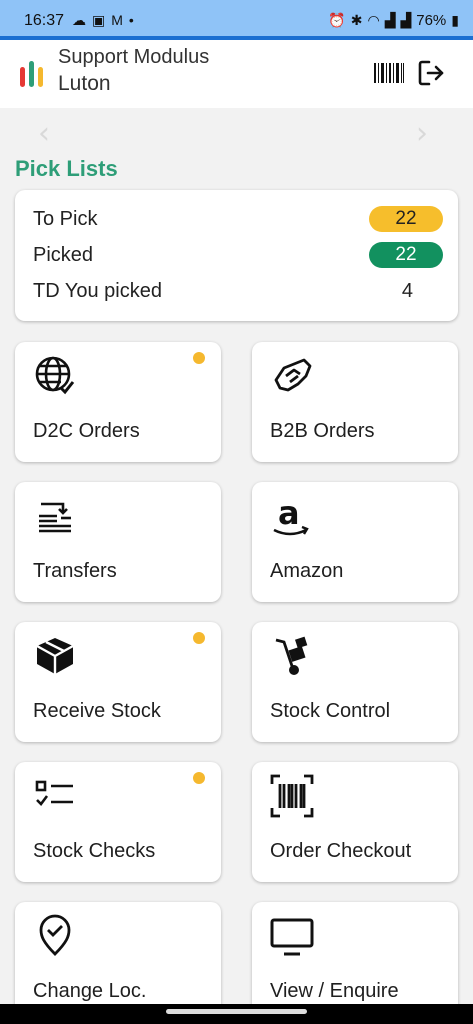 This screenshot has width=473, height=1024. Describe the element at coordinates (355, 542) in the screenshot. I see `tile-amazon: a Amazon` at that location.